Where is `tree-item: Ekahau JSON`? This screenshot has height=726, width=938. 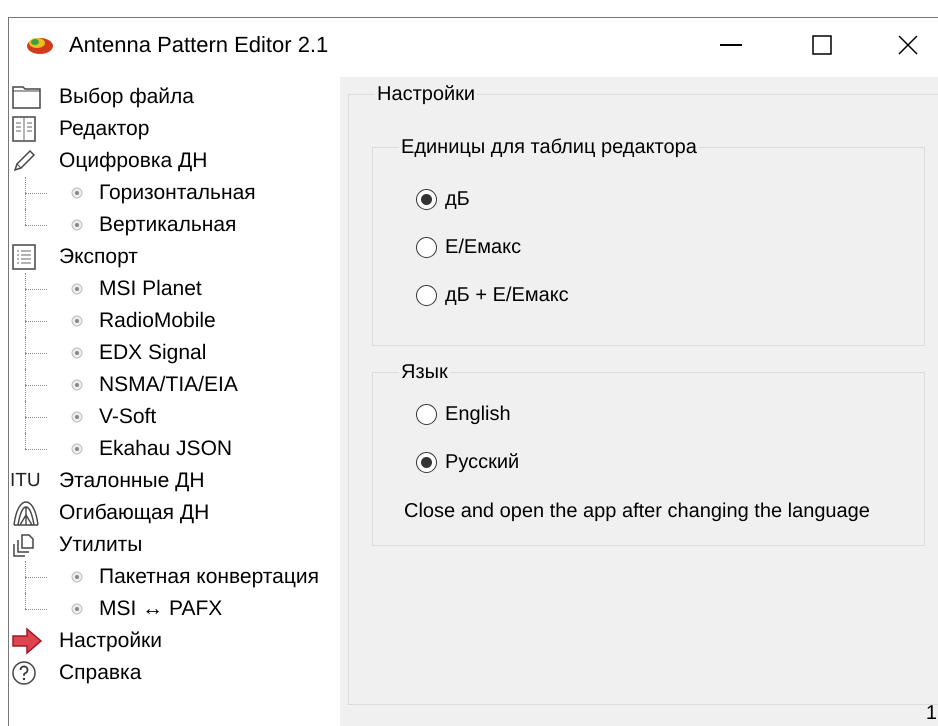 tree-item: Ekahau JSON is located at coordinates (165, 449).